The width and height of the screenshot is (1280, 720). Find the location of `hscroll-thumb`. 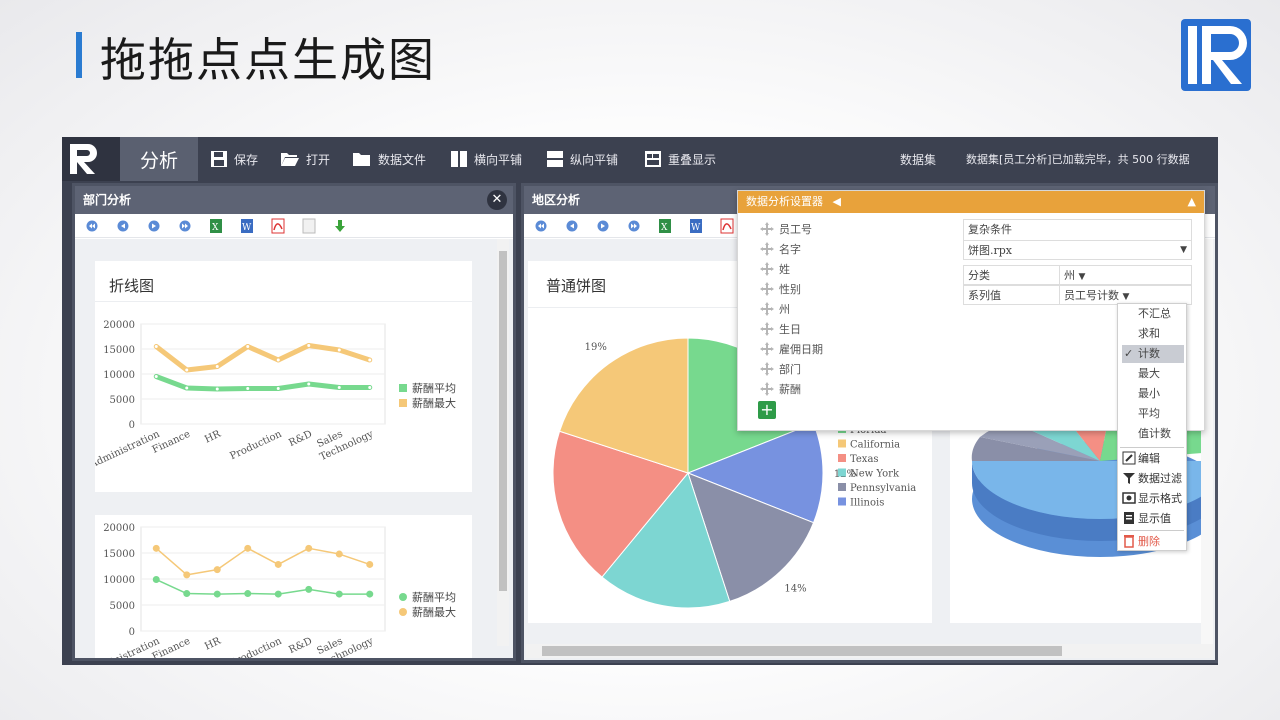

hscroll-thumb is located at coordinates (802, 651).